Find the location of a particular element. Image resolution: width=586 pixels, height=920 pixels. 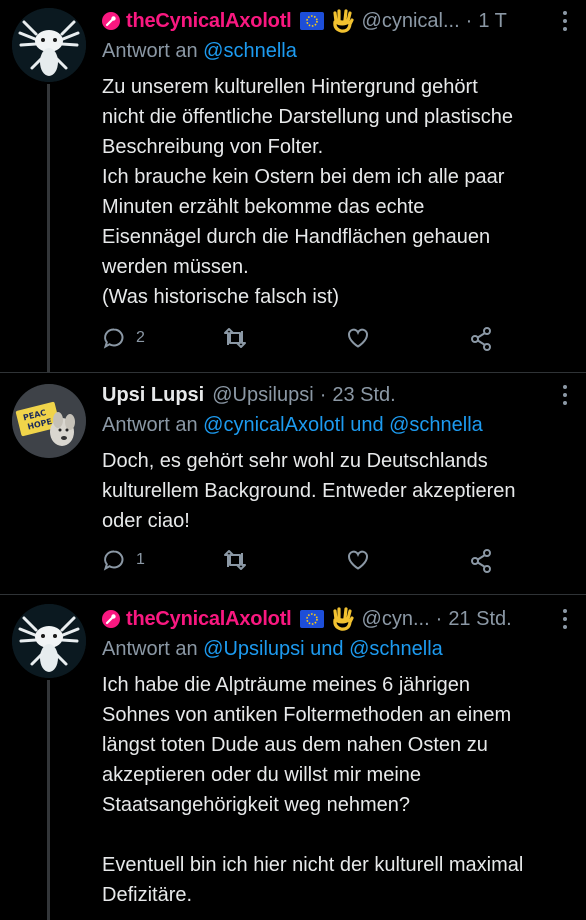

tweet-header: Upsi Lupsi @Upsilupsi · 23 Std. is located at coordinates (249, 395).